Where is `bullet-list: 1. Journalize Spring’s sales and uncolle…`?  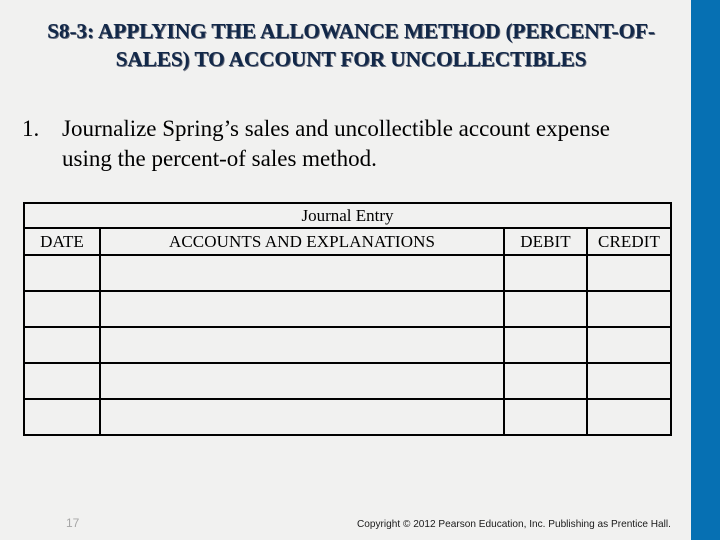 bullet-list: 1. Journalize Spring’s sales and uncolle… is located at coordinates (346, 144).